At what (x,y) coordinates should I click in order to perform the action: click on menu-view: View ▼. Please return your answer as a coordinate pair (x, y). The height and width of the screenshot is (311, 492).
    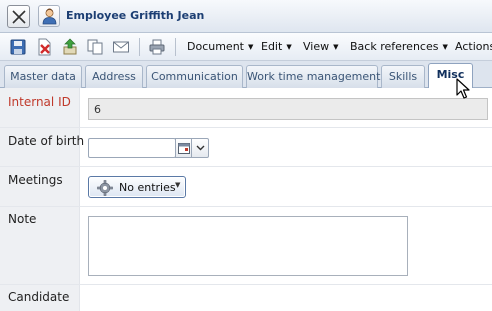
    Looking at the image, I should click on (321, 46).